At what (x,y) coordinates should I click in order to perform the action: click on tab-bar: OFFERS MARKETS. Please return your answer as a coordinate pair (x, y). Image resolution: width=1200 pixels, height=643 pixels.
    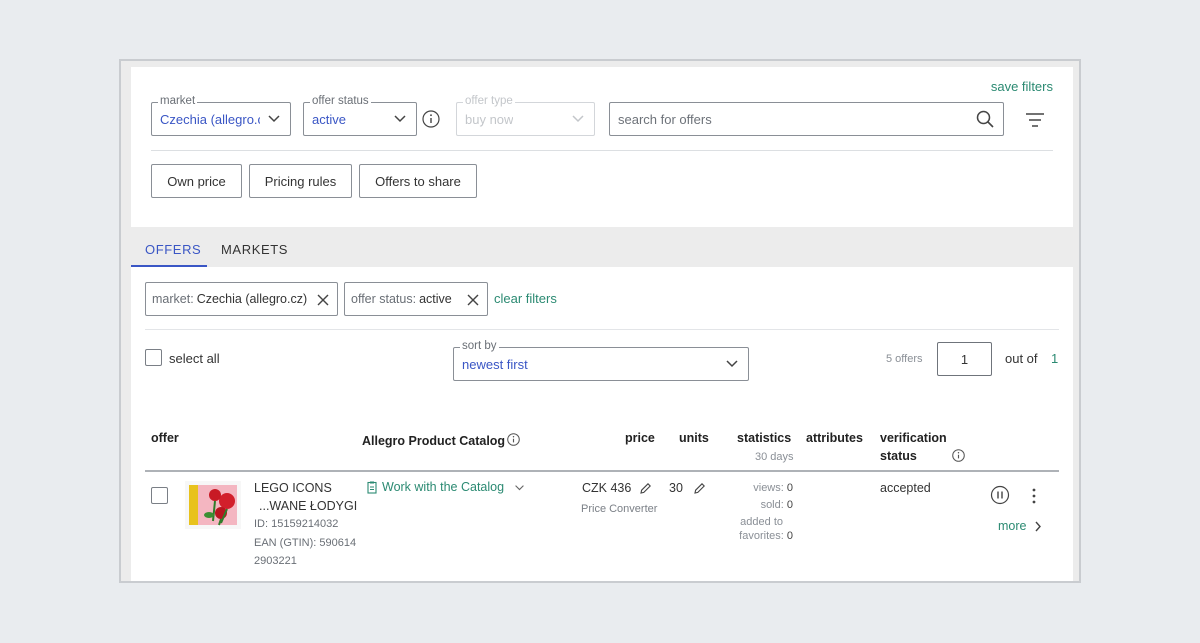
    Looking at the image, I should click on (602, 247).